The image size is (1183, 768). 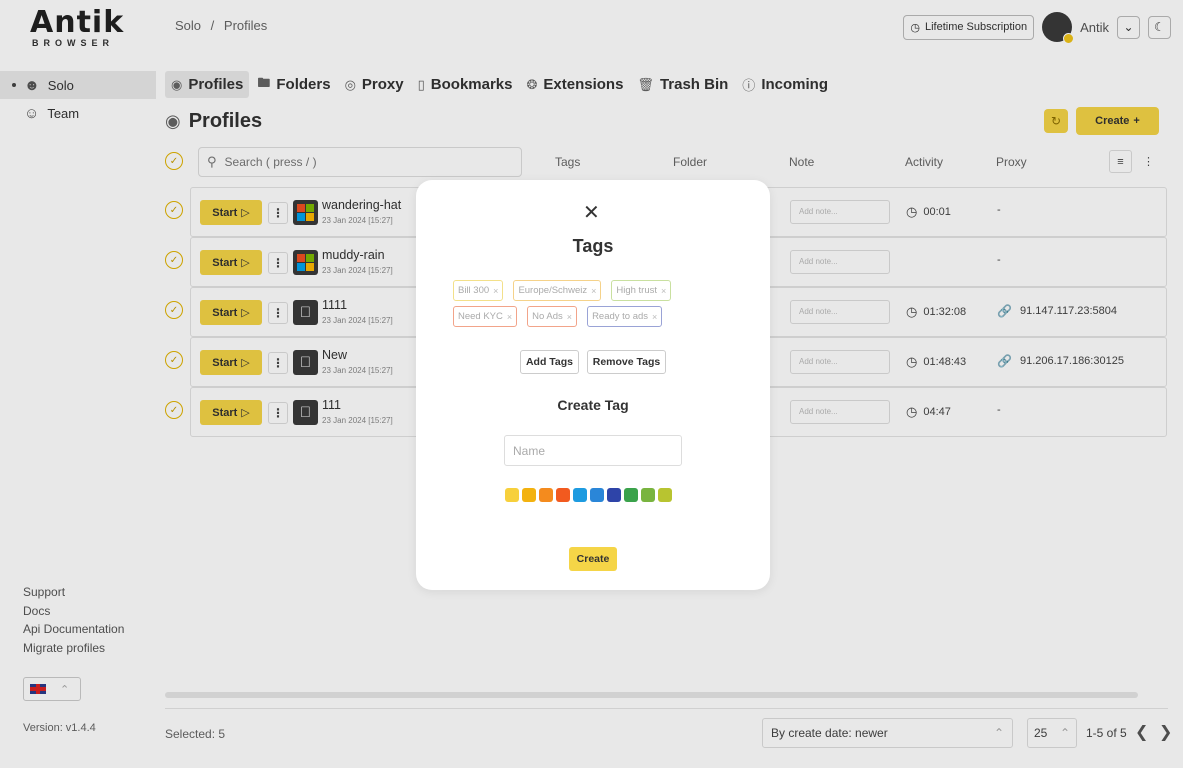 I want to click on tag-label: Need KYC, so click(x=480, y=316).